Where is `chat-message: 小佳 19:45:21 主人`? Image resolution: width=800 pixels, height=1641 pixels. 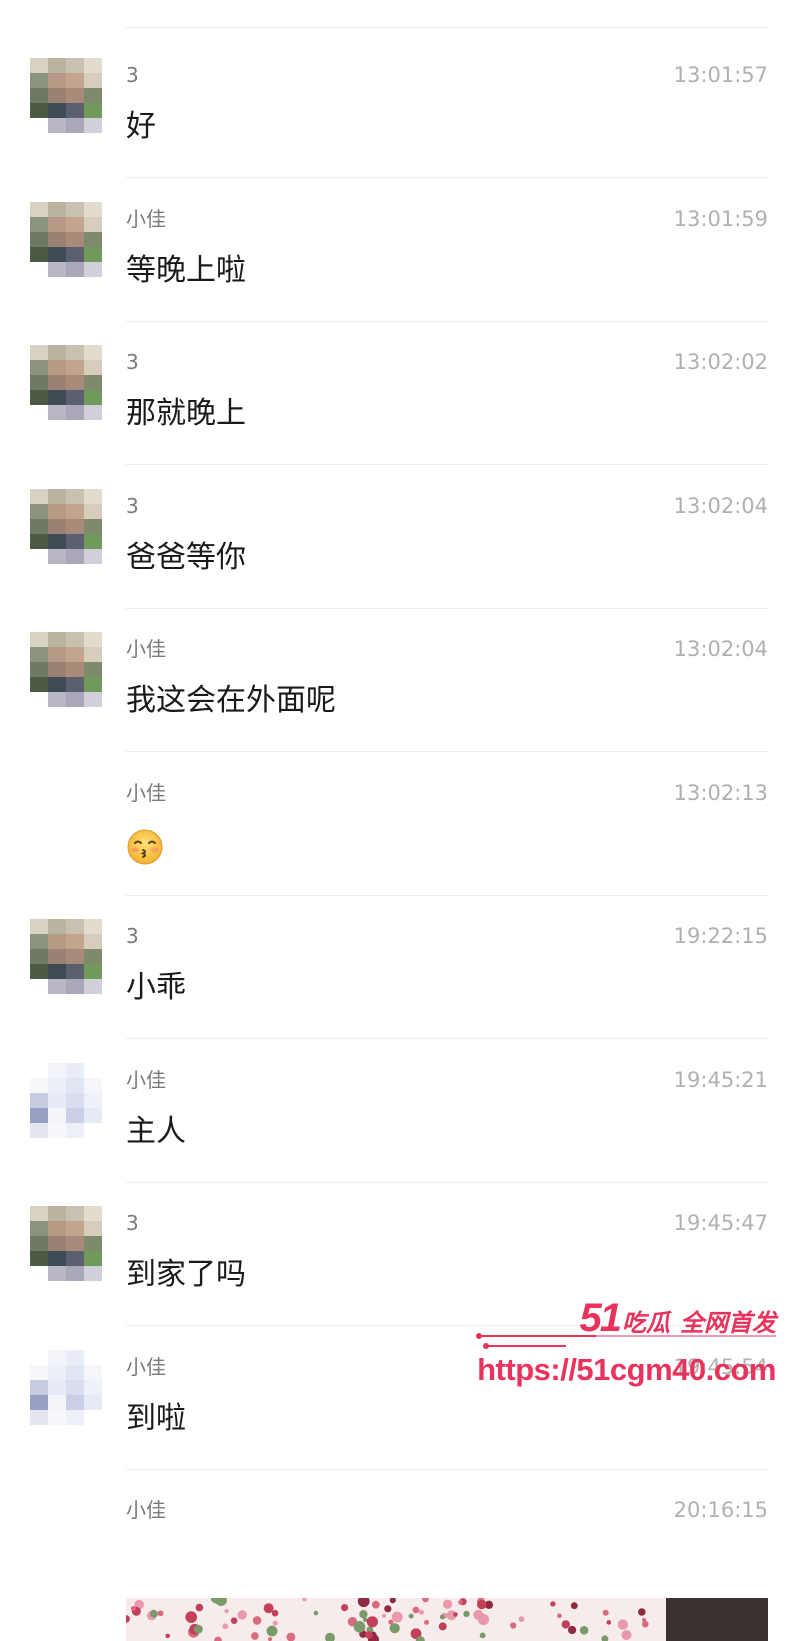 chat-message: 小佳 19:45:21 主人 is located at coordinates (400, 1108).